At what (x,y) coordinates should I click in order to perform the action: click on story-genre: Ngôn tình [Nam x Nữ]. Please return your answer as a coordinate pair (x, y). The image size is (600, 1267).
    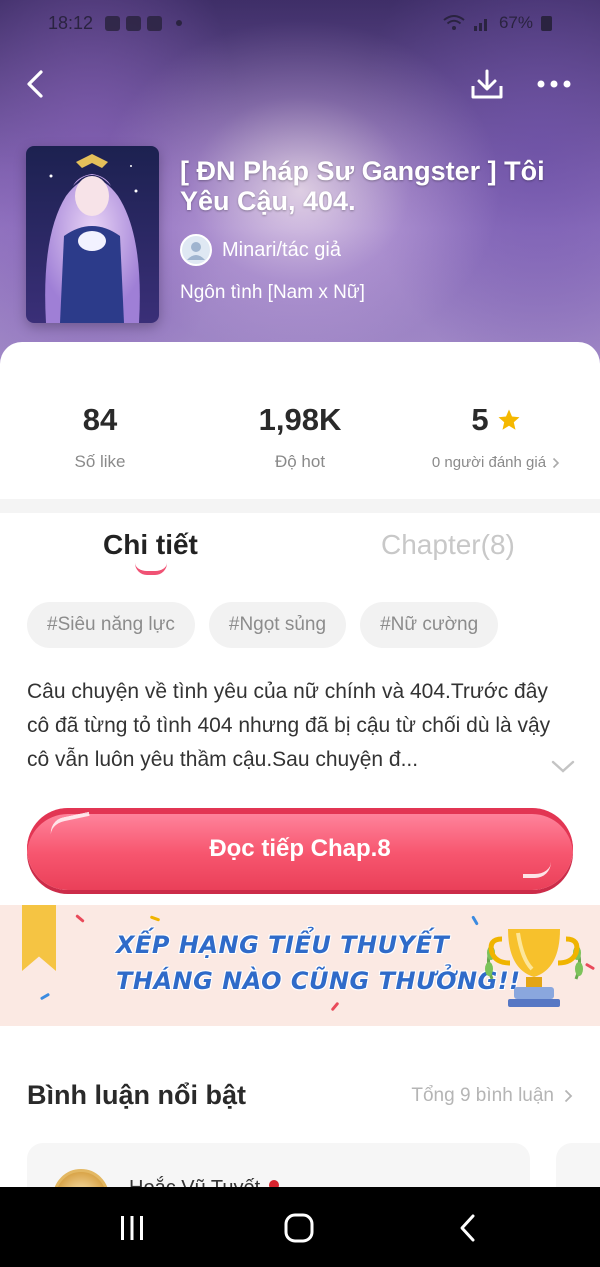
    Looking at the image, I should click on (272, 292).